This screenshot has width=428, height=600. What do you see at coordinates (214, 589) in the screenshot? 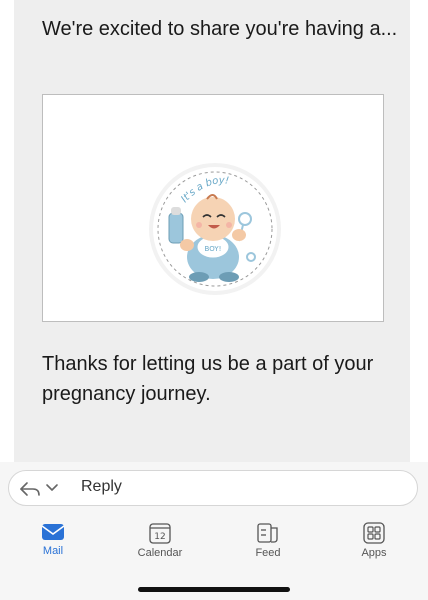
I see `home-indicator` at bounding box center [214, 589].